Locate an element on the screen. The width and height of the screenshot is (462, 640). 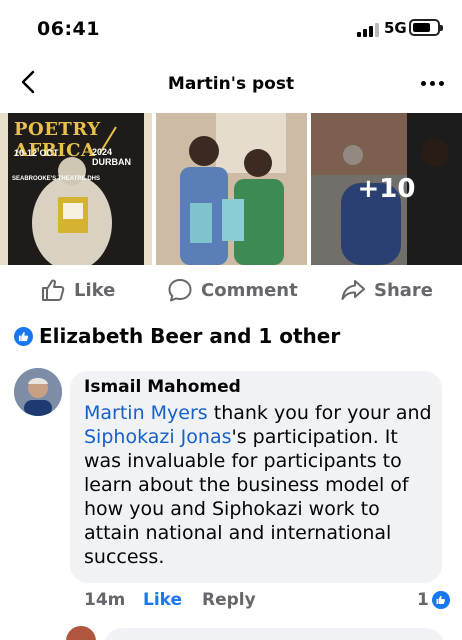
reactions-summary: Elizabeth Beer and 1 other is located at coordinates (177, 336).